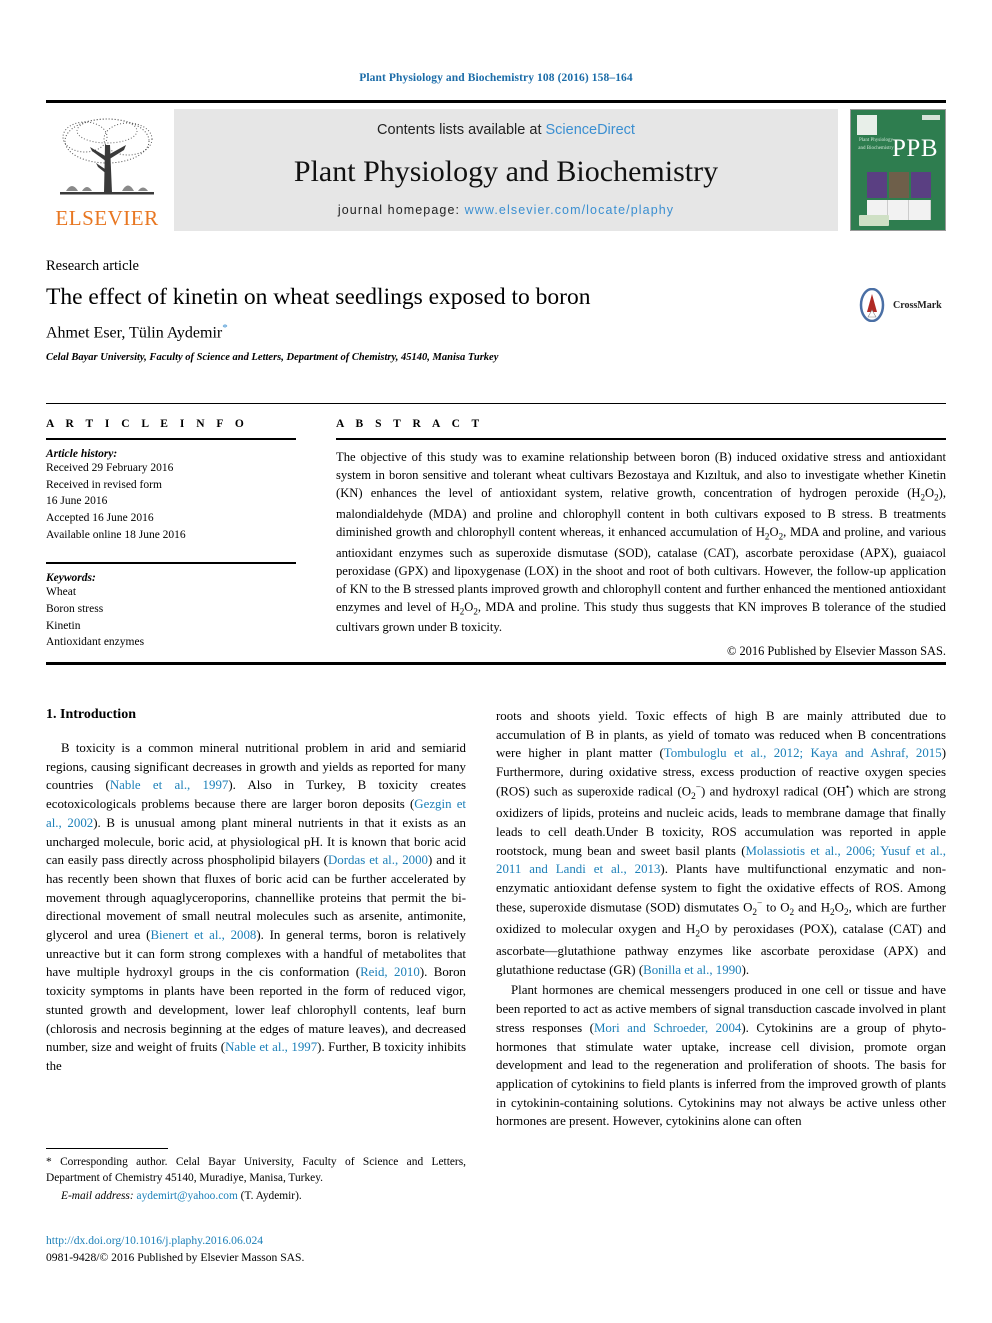 Image resolution: width=992 pixels, height=1323 pixels. I want to click on author-list: Ahmet Eser, Tülin Aydemir*, so click(137, 332).